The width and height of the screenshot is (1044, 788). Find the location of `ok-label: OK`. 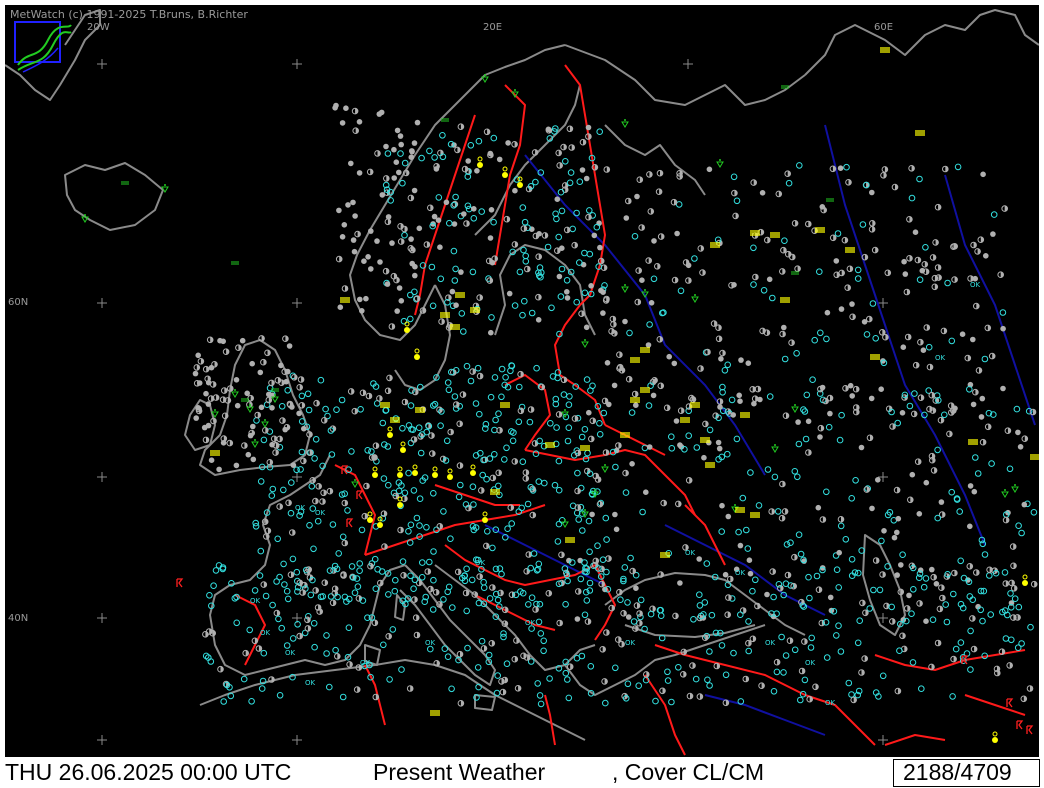

ok-label: OK is located at coordinates (255, 601).